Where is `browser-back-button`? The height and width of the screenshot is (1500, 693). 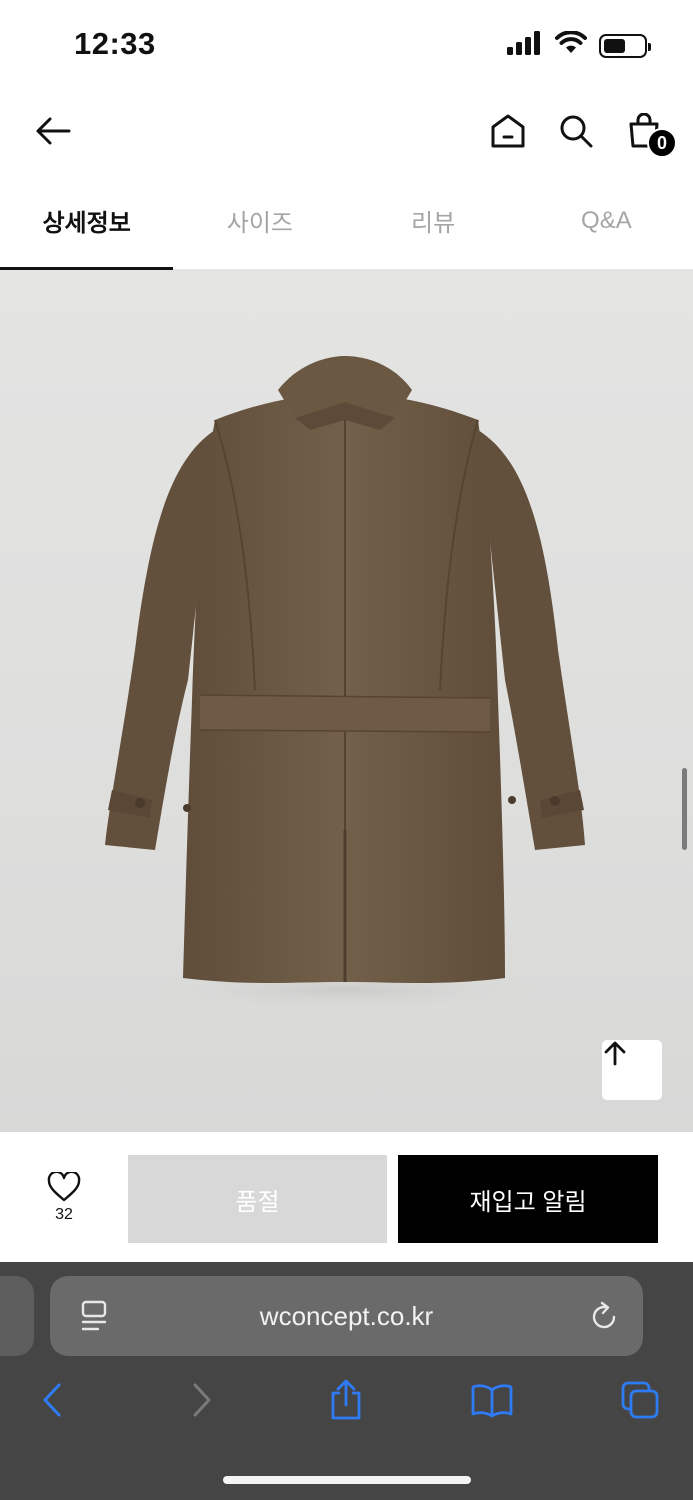 browser-back-button is located at coordinates (52, 1400).